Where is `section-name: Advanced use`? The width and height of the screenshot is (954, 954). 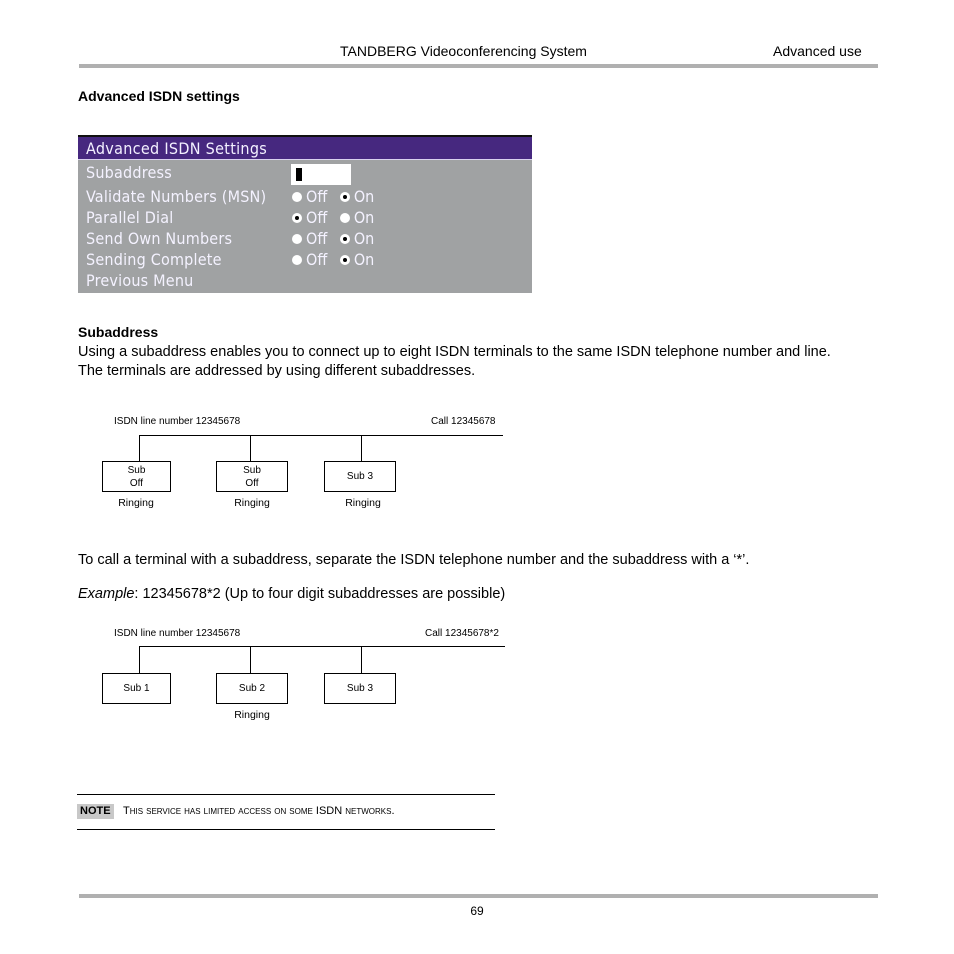
section-name: Advanced use is located at coordinates (817, 51).